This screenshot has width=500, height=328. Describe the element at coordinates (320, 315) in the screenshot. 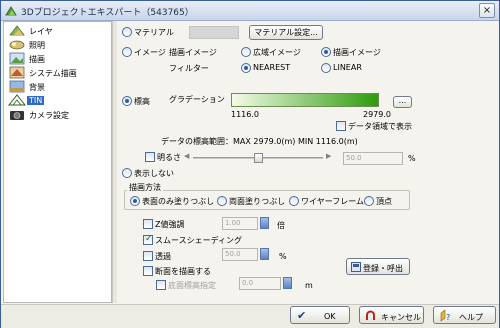

I see `ok-button: ✔ OK` at that location.